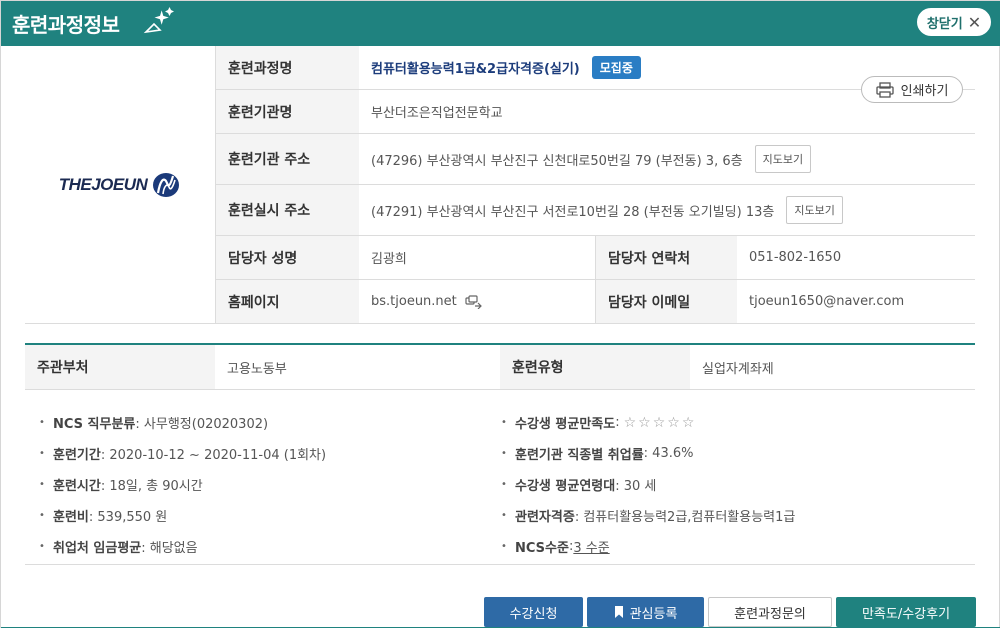 The height and width of the screenshot is (628, 1000). Describe the element at coordinates (500, 23) in the screenshot. I see `header-bar: 훈련과정정보 창닫기 ✕` at that location.